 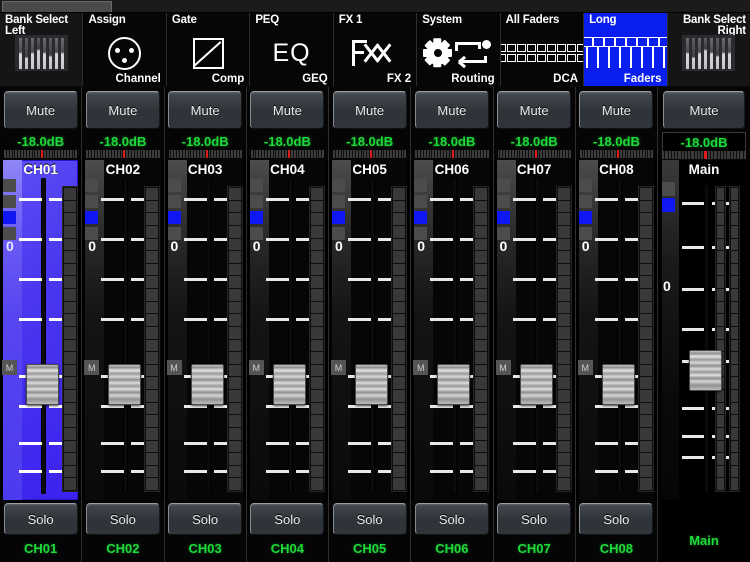 I want to click on solo-button-ch01: Solo, so click(x=40, y=519).